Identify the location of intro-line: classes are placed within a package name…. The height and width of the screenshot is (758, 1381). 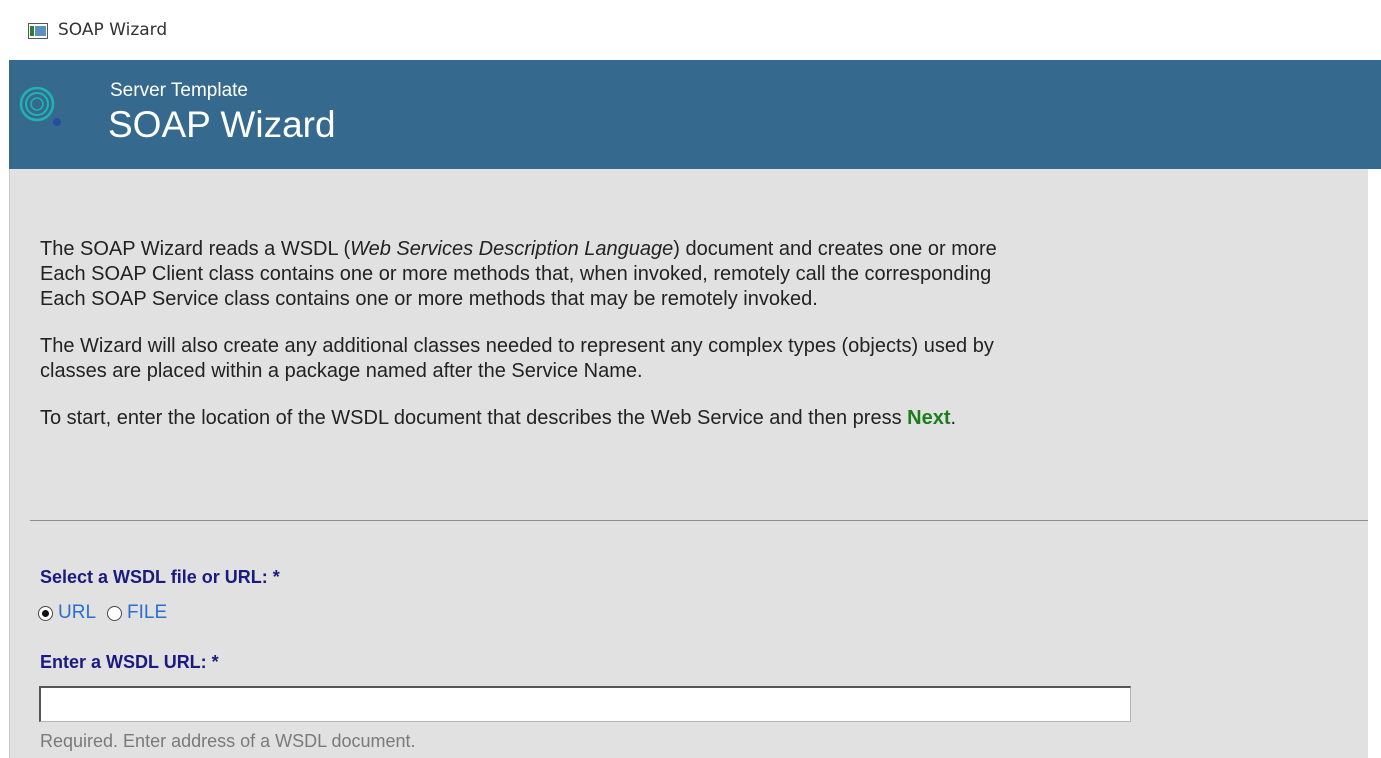
(341, 371).